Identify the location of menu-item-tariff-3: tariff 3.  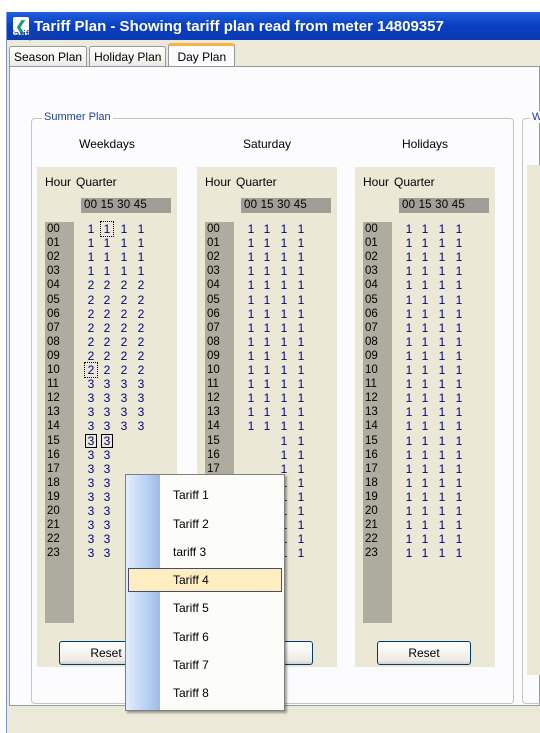
(205, 552).